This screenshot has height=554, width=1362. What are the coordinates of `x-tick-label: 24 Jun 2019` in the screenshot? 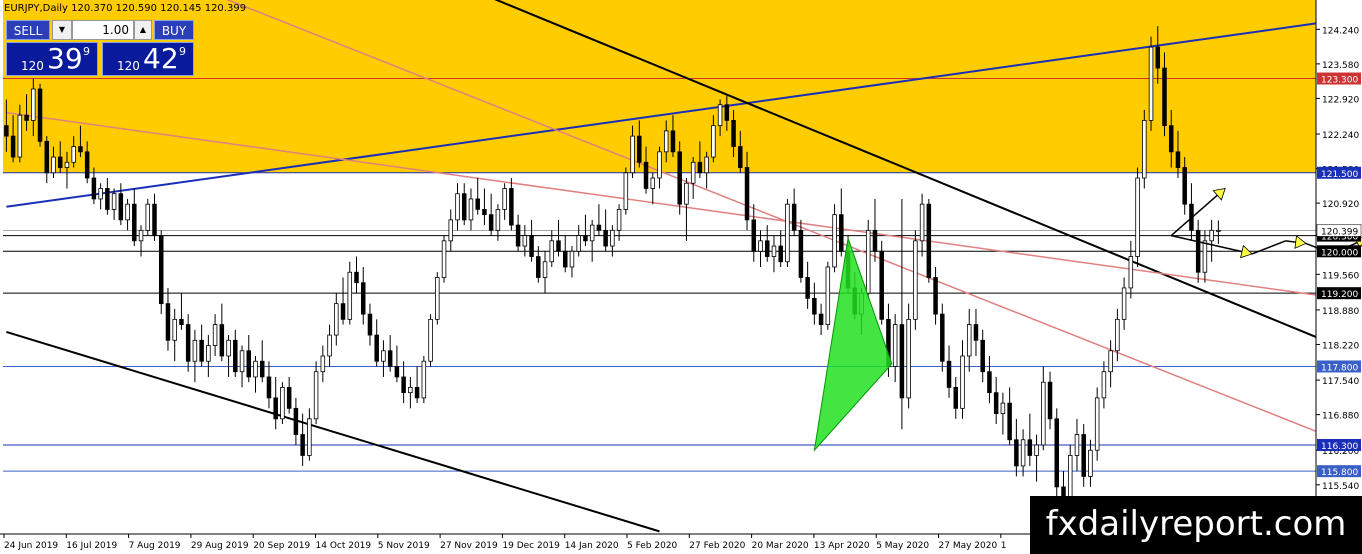 It's located at (31, 546).